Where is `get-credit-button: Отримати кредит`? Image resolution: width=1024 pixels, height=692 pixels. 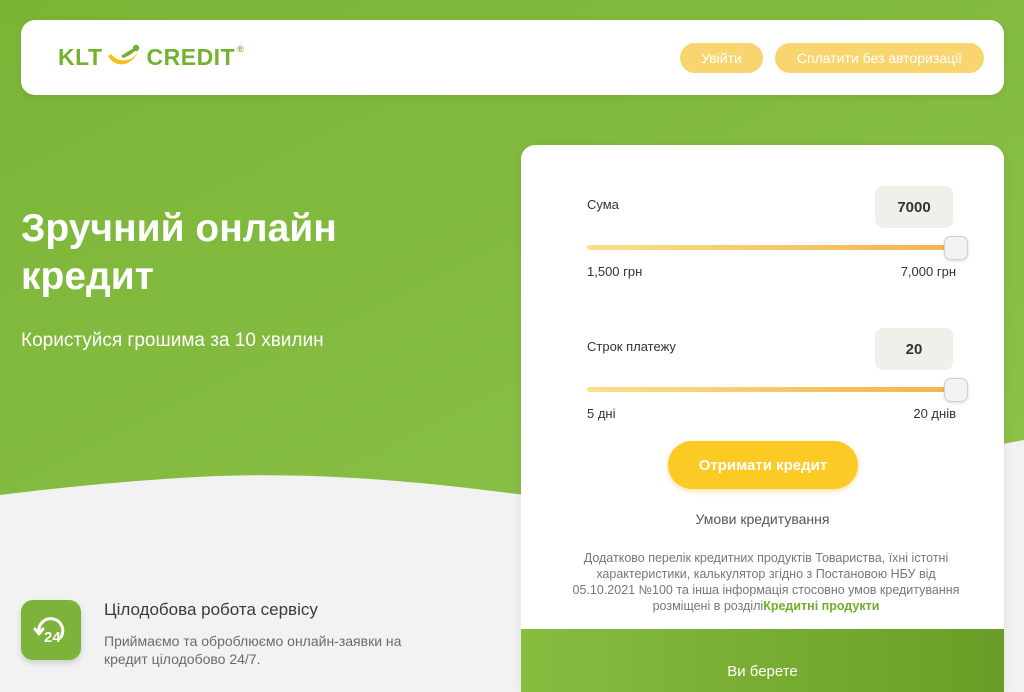
get-credit-button: Отримати кредит is located at coordinates (763, 465).